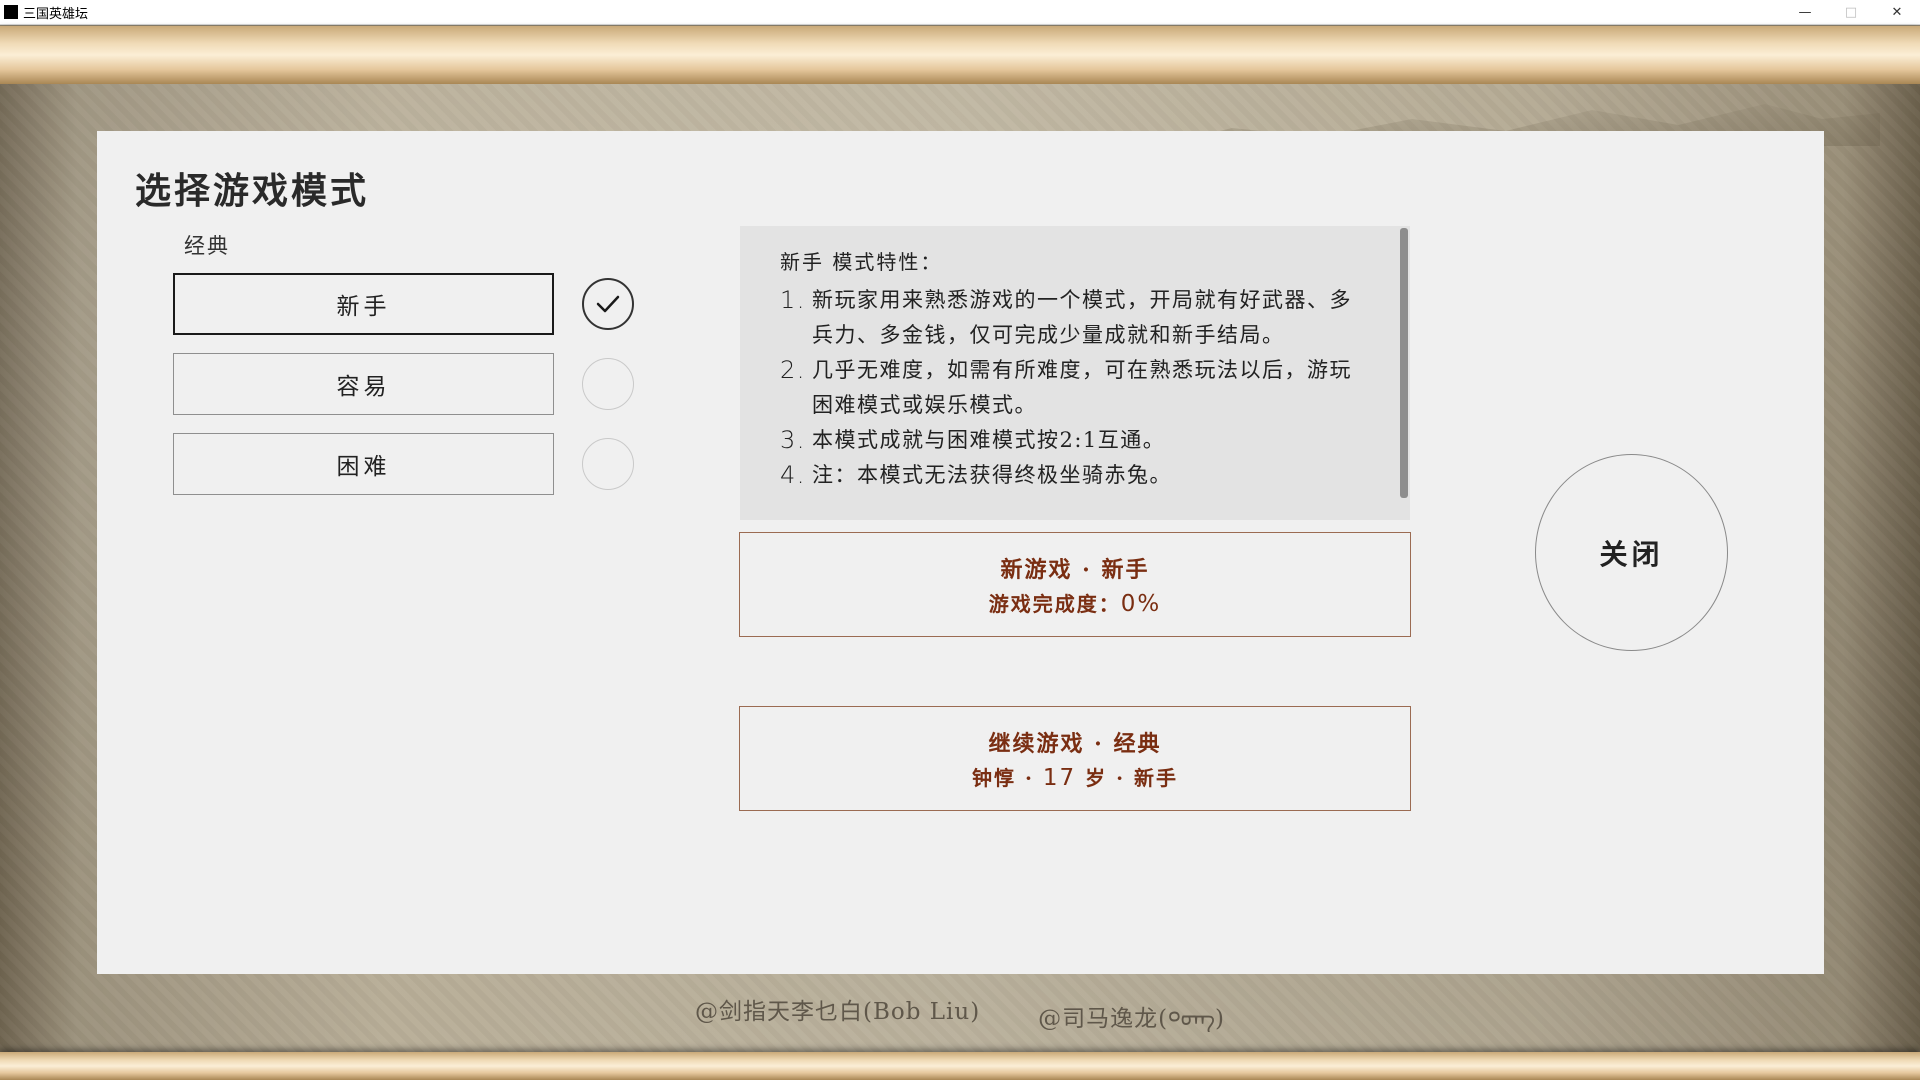 The height and width of the screenshot is (1080, 1920). I want to click on section-label-classic: 经典, so click(207, 246).